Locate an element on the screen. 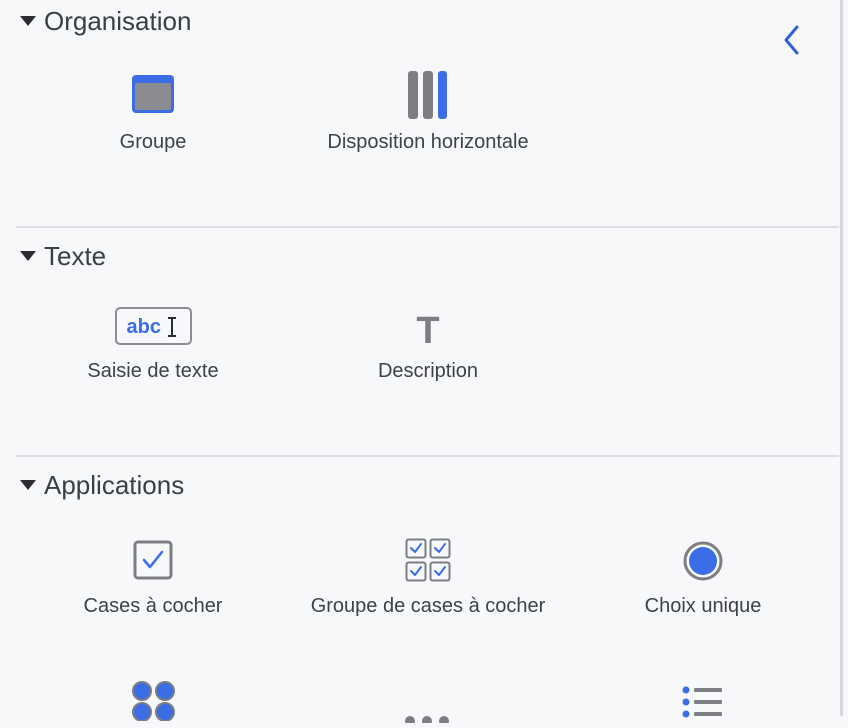 This screenshot has height=728, width=848. text-cursor-cap-top is located at coordinates (171, 318).